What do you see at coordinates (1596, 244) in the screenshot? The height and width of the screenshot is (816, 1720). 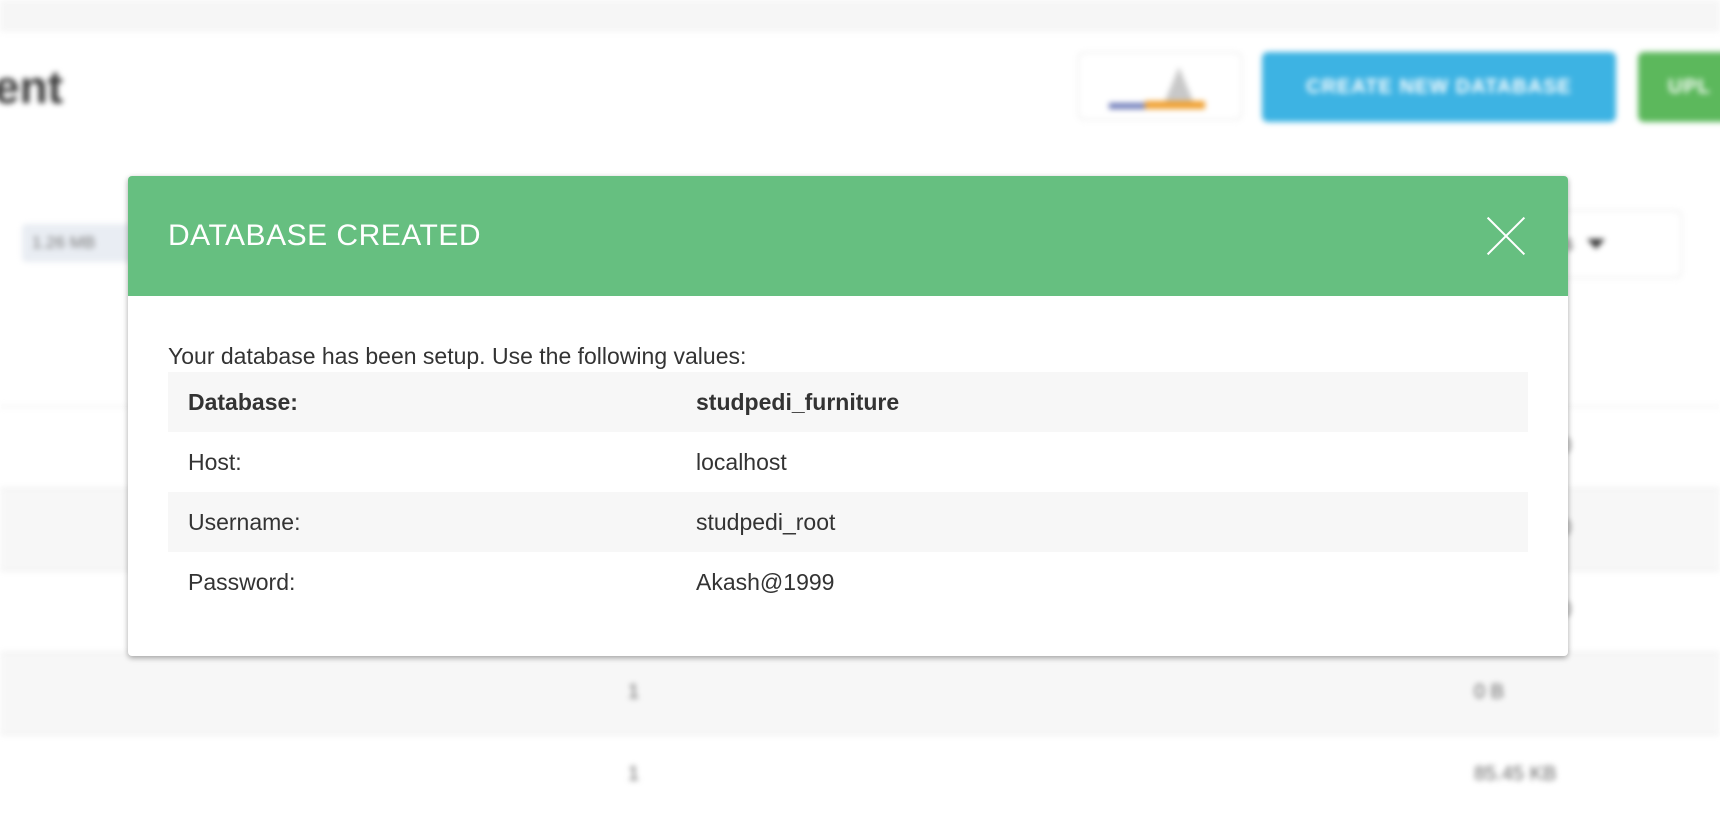 I see `caret-down-icon` at bounding box center [1596, 244].